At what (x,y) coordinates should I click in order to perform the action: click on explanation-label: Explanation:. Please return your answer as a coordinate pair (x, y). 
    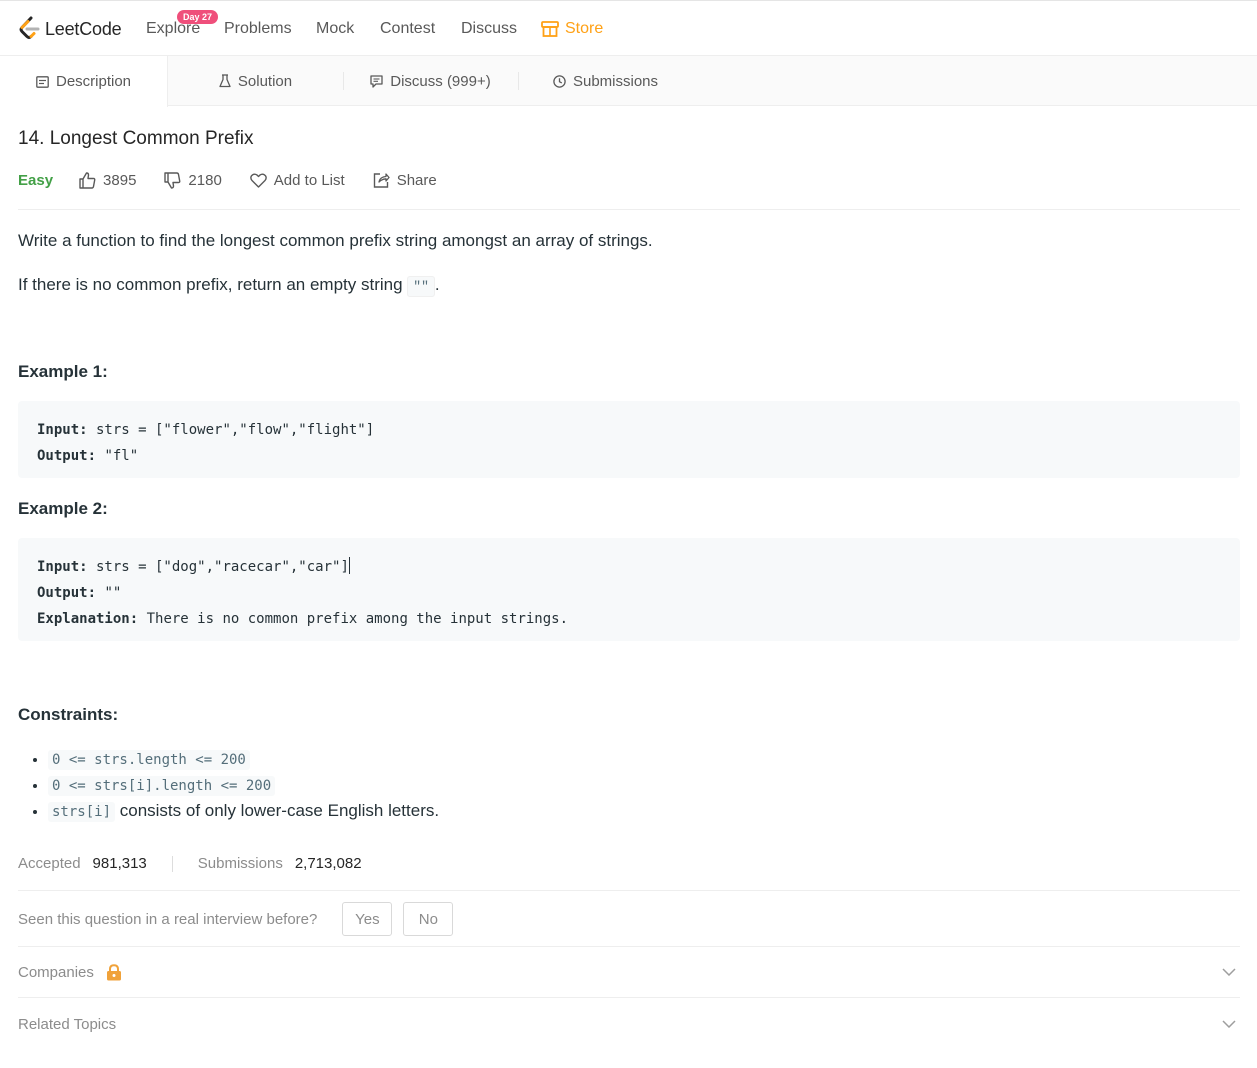
    Looking at the image, I should click on (88, 619).